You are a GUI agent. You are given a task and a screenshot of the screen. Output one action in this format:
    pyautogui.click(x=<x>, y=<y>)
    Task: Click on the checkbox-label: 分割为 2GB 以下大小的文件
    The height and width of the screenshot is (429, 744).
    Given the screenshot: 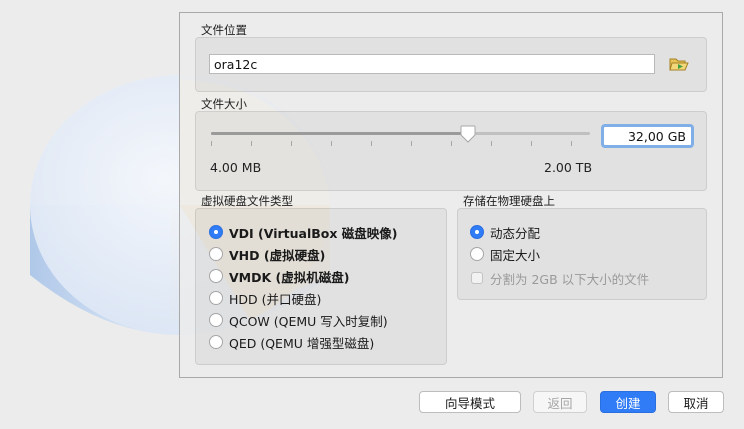 What is the action you would take?
    pyautogui.click(x=570, y=279)
    